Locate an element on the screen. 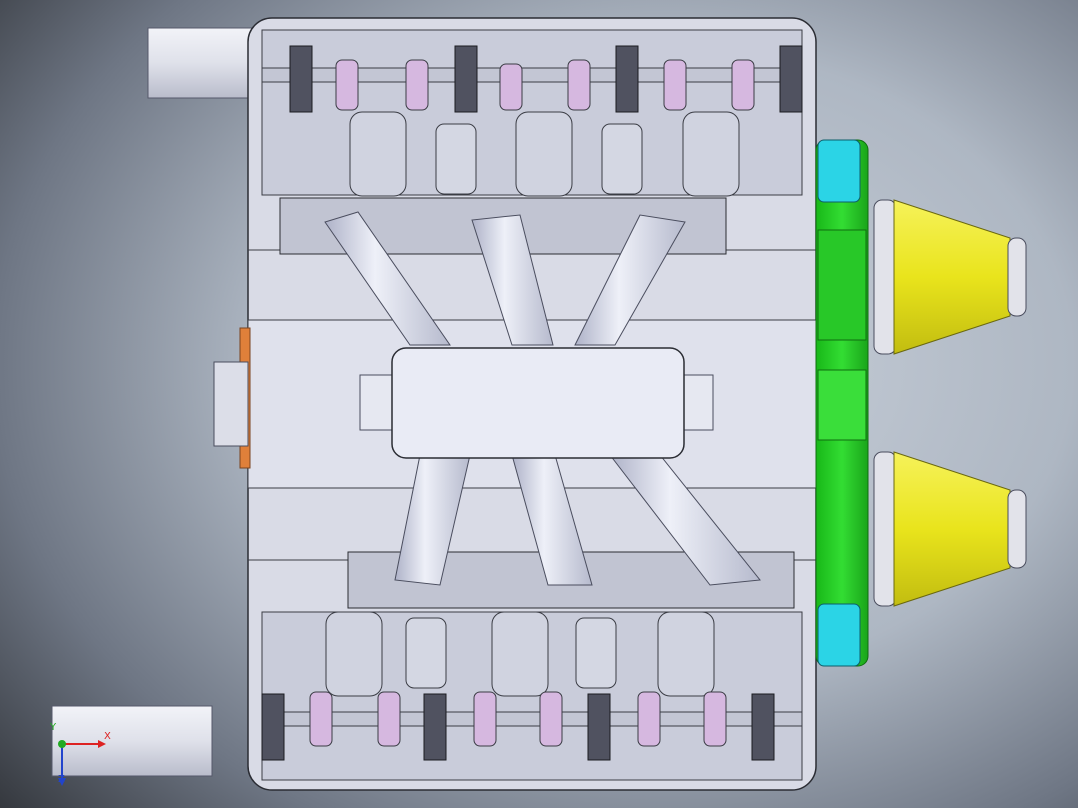  air-filter-top is located at coordinates (950, 277).